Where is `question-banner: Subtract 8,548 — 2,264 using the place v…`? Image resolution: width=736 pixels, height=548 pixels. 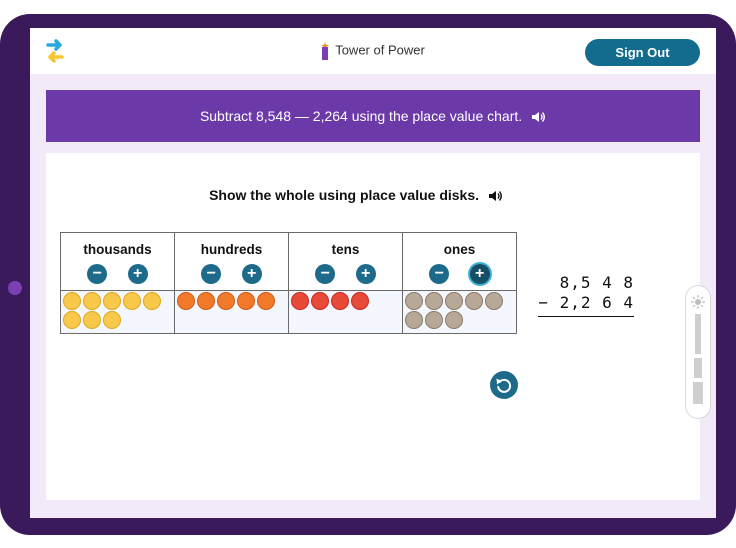
question-banner: Subtract 8,548 — 2,264 using the place v… is located at coordinates (373, 116).